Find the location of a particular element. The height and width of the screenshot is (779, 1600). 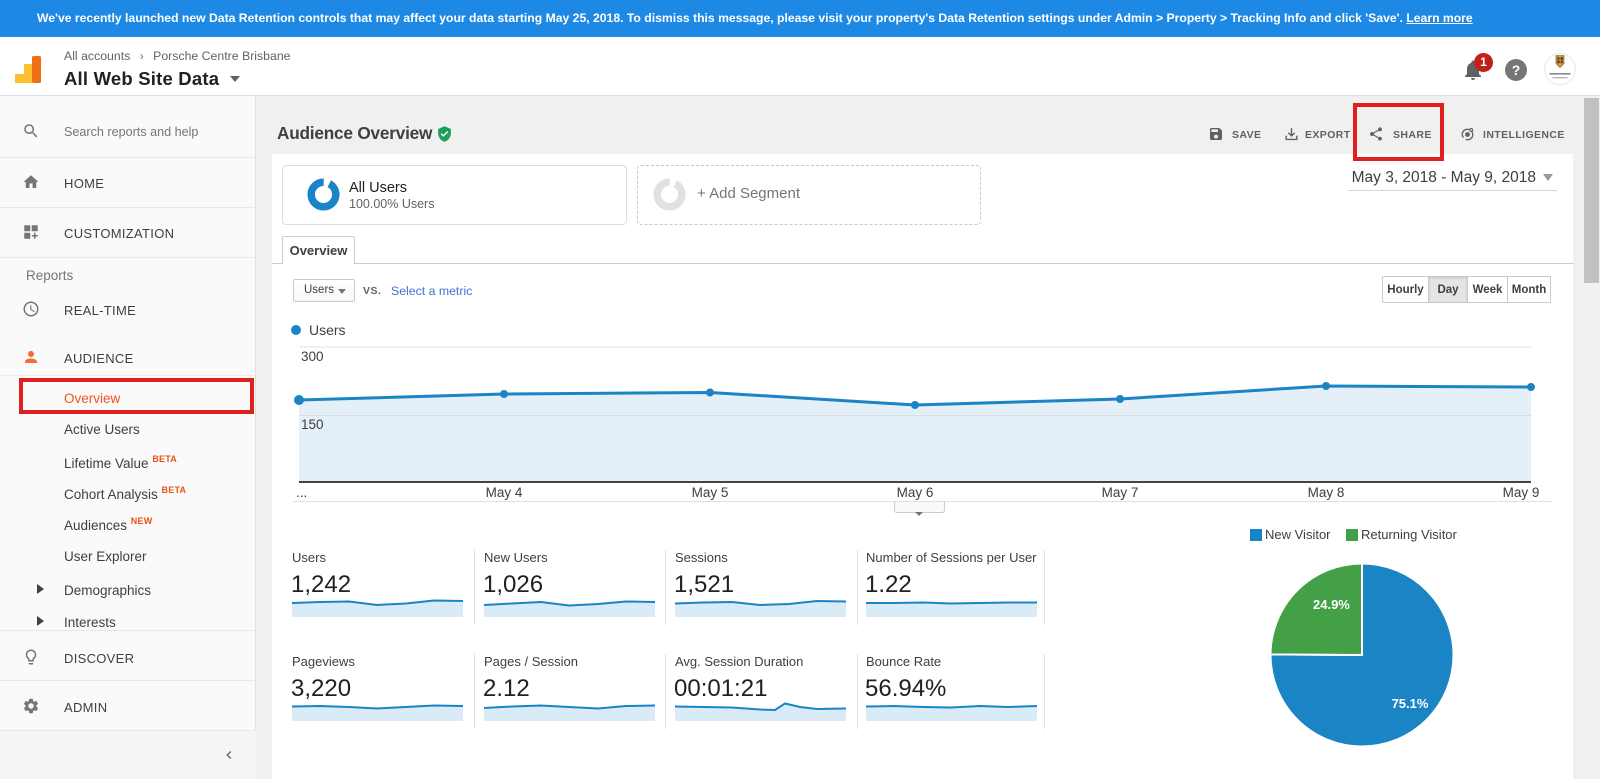

svg-text: 150 is located at coordinates (312, 424).